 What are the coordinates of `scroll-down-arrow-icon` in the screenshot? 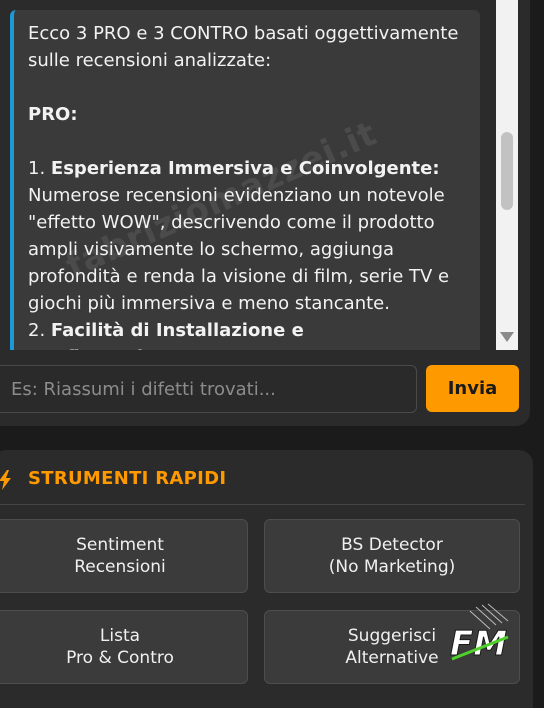 It's located at (507, 337).